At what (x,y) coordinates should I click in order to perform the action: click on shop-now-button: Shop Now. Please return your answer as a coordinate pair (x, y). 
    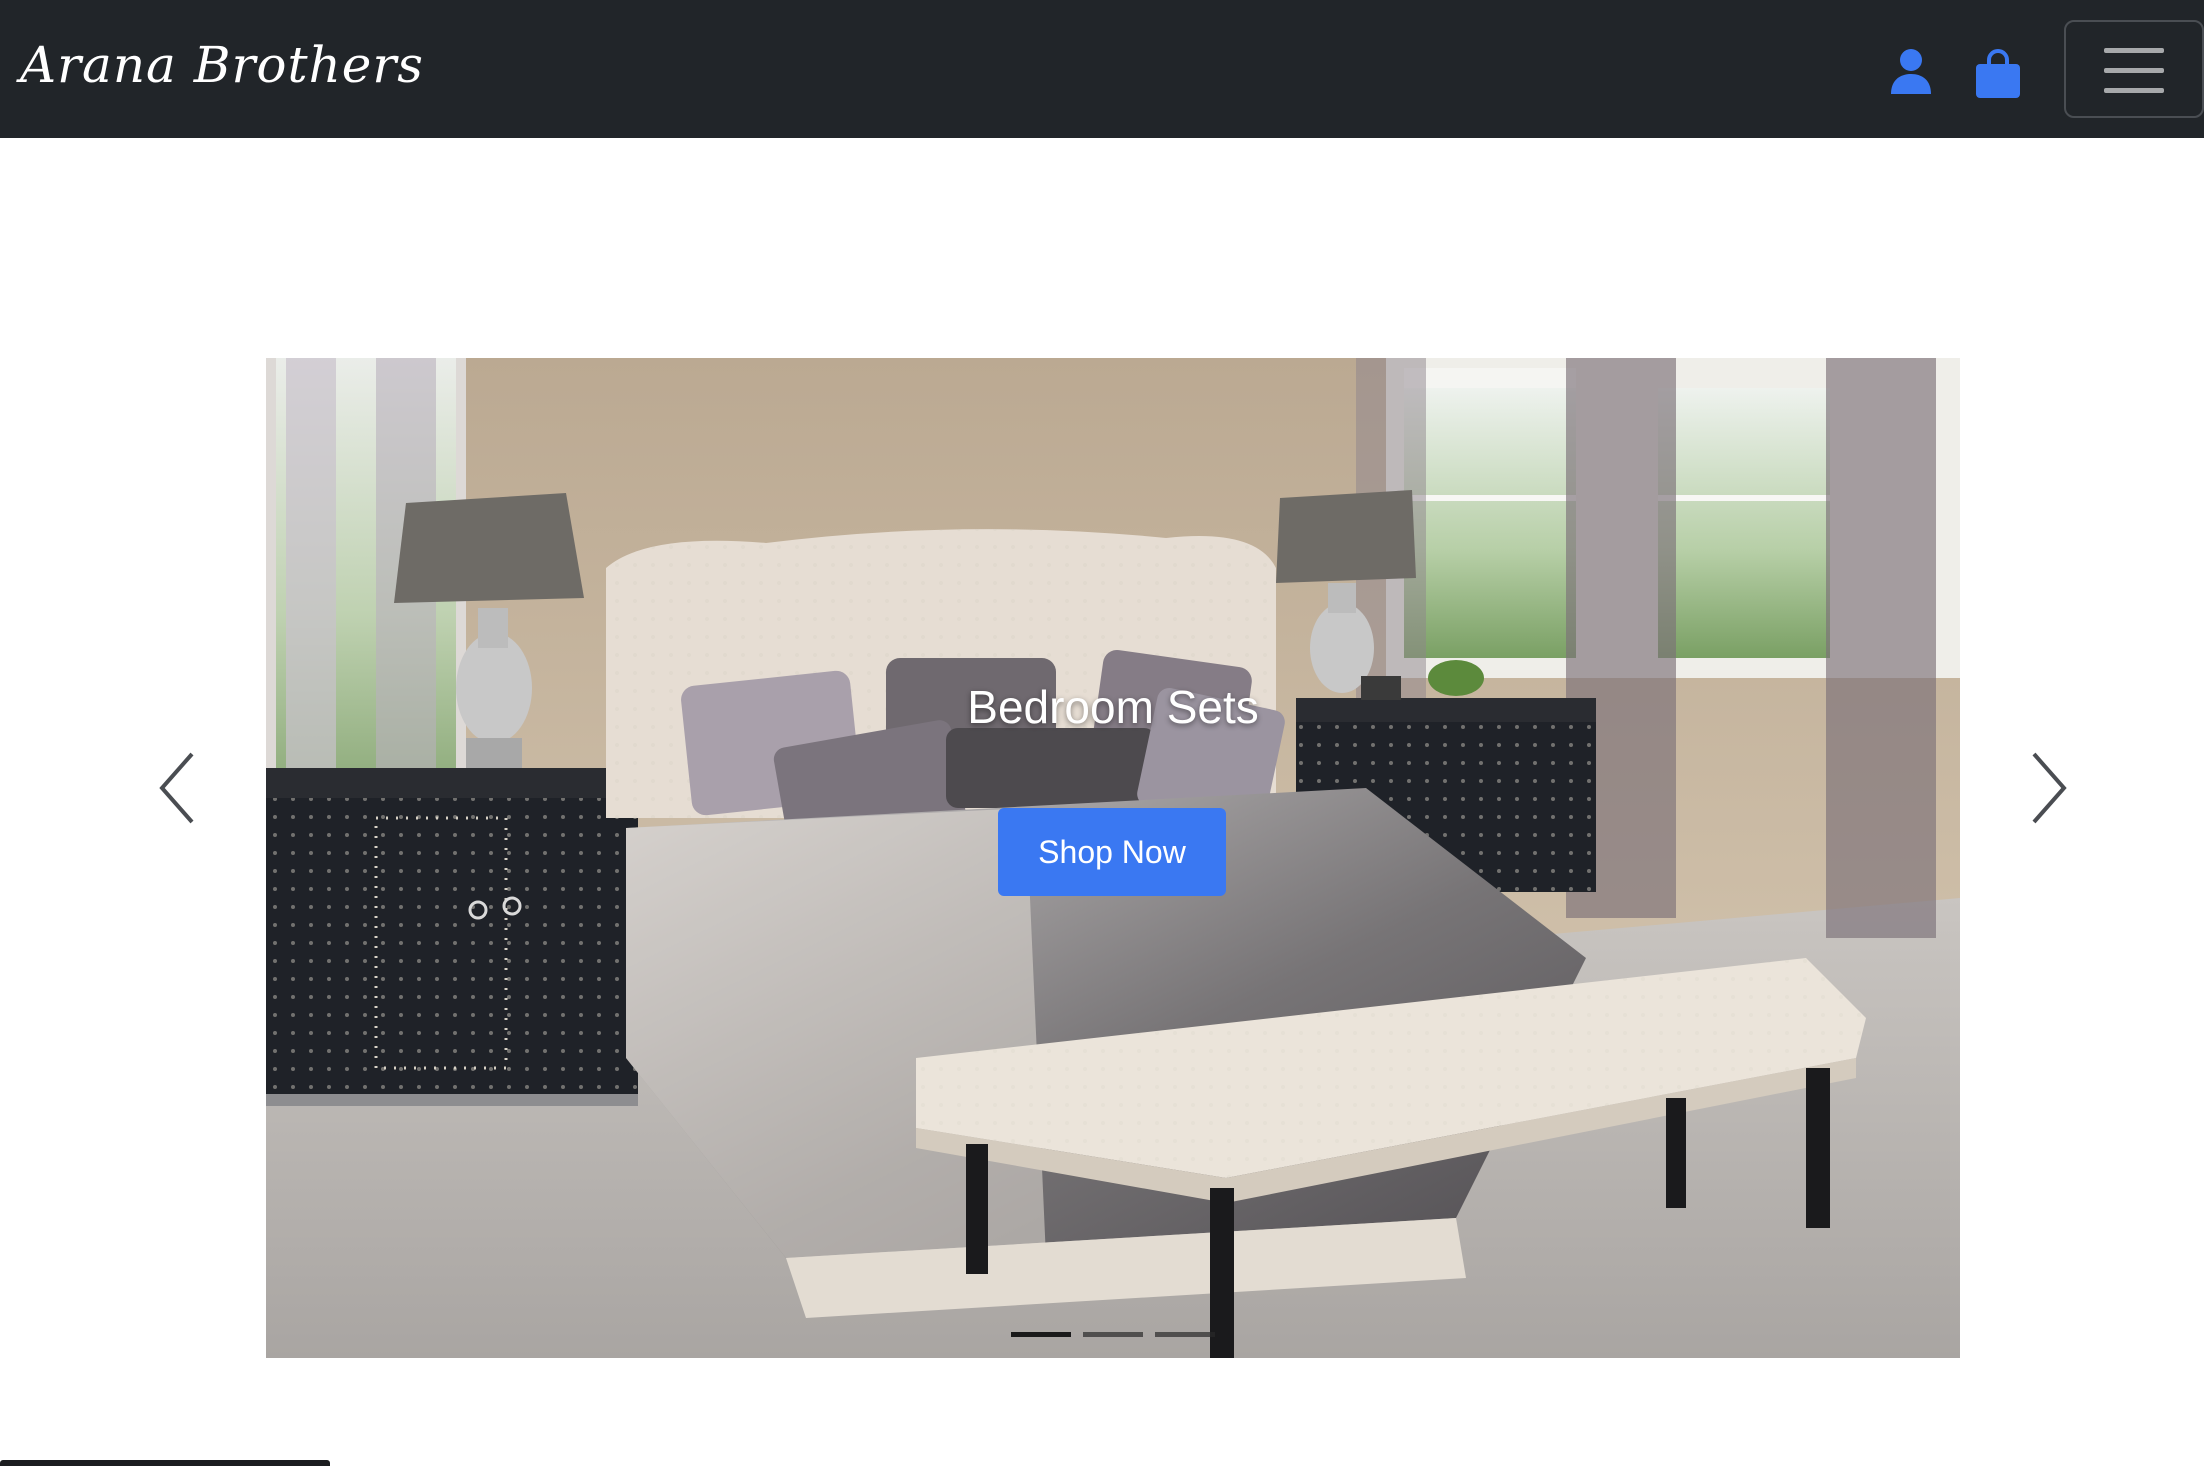
    Looking at the image, I should click on (1112, 852).